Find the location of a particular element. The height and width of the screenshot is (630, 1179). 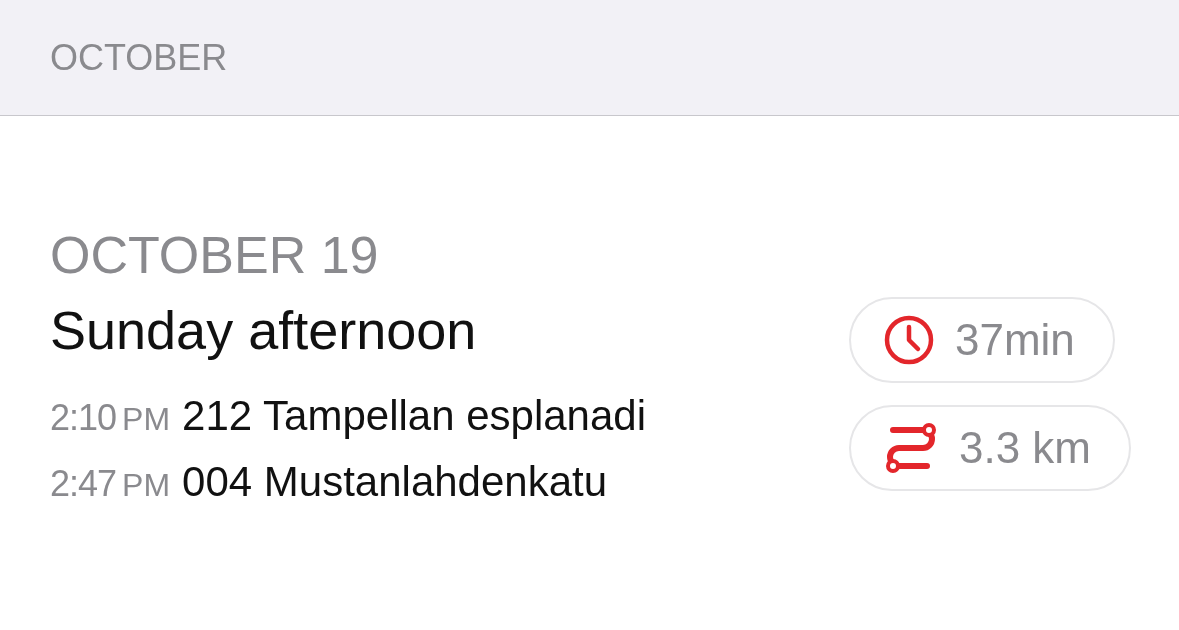

distance-pill: 3.3 km is located at coordinates (989, 448).